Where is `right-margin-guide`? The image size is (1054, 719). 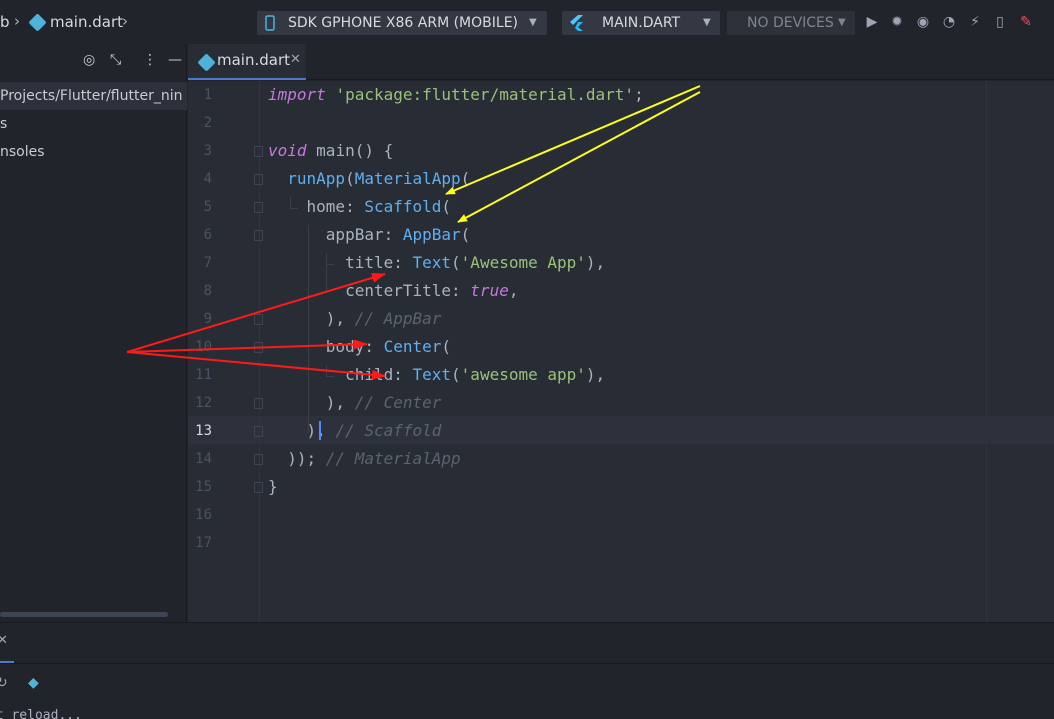 right-margin-guide is located at coordinates (986, 351).